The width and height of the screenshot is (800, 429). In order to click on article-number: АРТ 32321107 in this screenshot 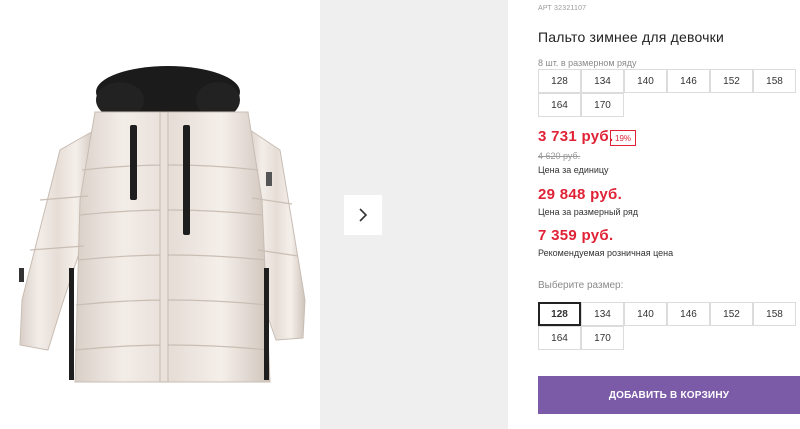, I will do `click(562, 8)`.